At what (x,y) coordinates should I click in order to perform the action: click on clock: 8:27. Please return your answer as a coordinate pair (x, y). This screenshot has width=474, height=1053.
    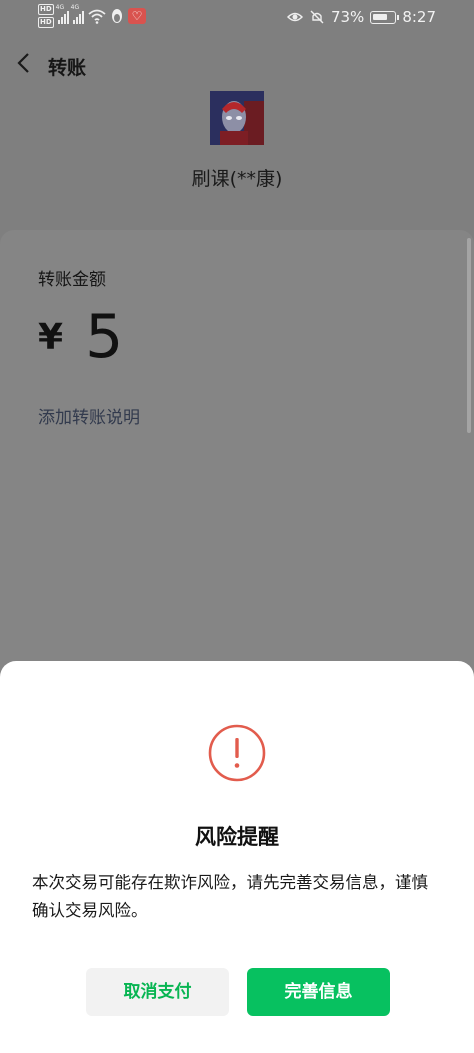
    Looking at the image, I should click on (419, 17).